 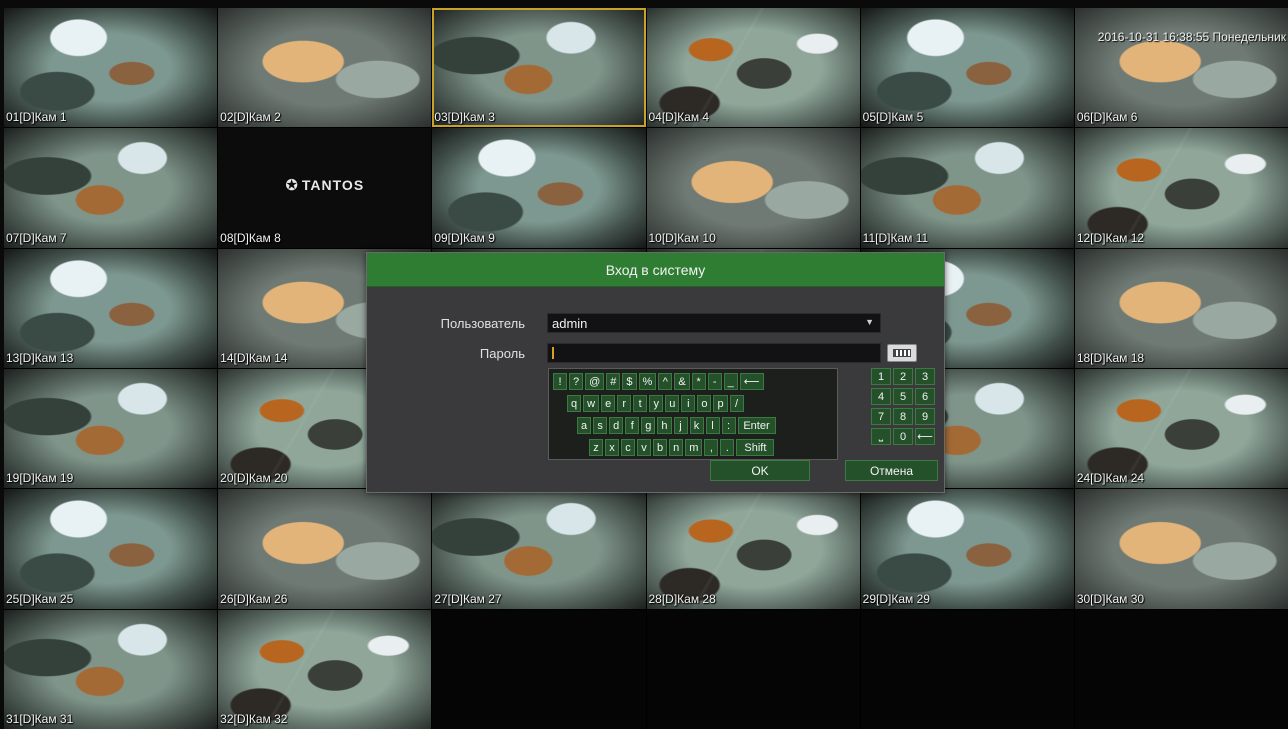 I want to click on user-select: admin ▼, so click(x=714, y=323).